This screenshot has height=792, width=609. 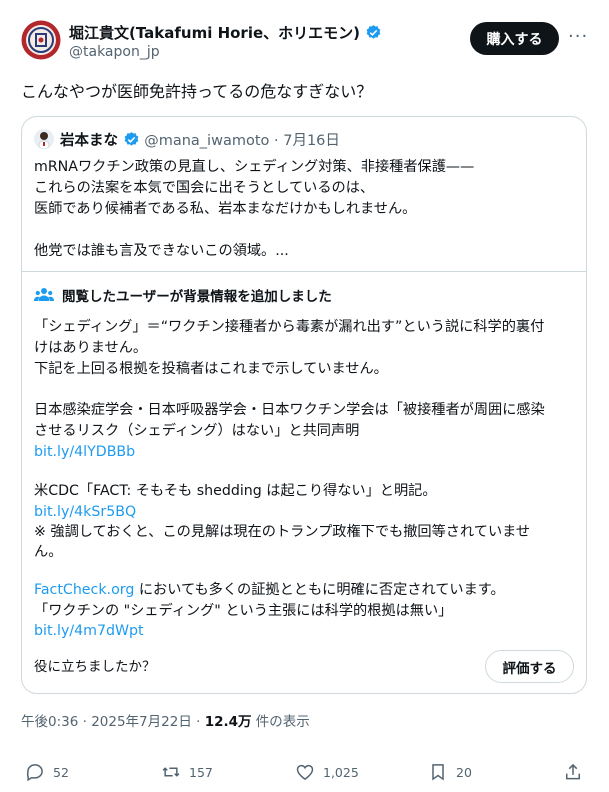 I want to click on like-button: 1,025, so click(x=327, y=772).